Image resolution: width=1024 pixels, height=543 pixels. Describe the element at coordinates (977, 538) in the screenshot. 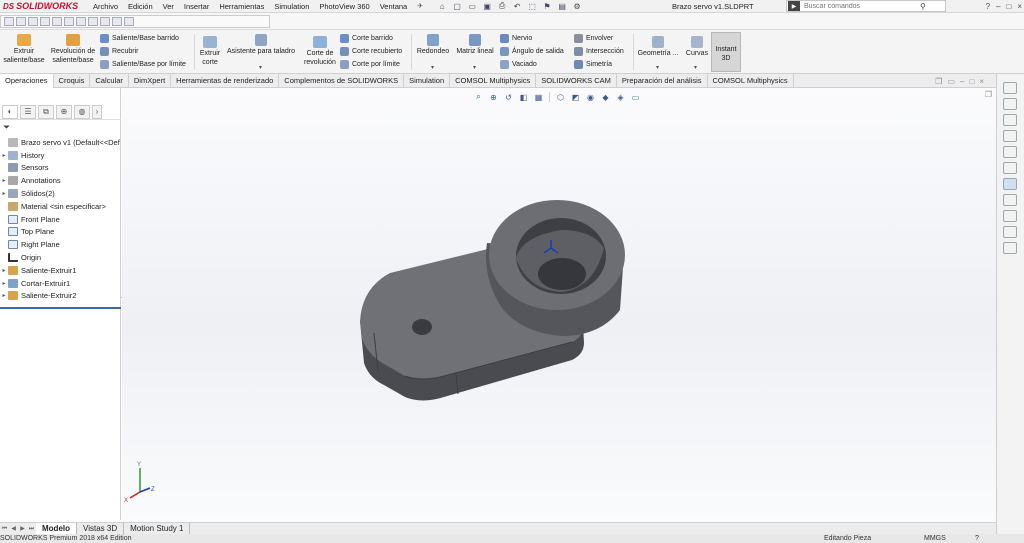

I see `status-help-icon: ?` at that location.